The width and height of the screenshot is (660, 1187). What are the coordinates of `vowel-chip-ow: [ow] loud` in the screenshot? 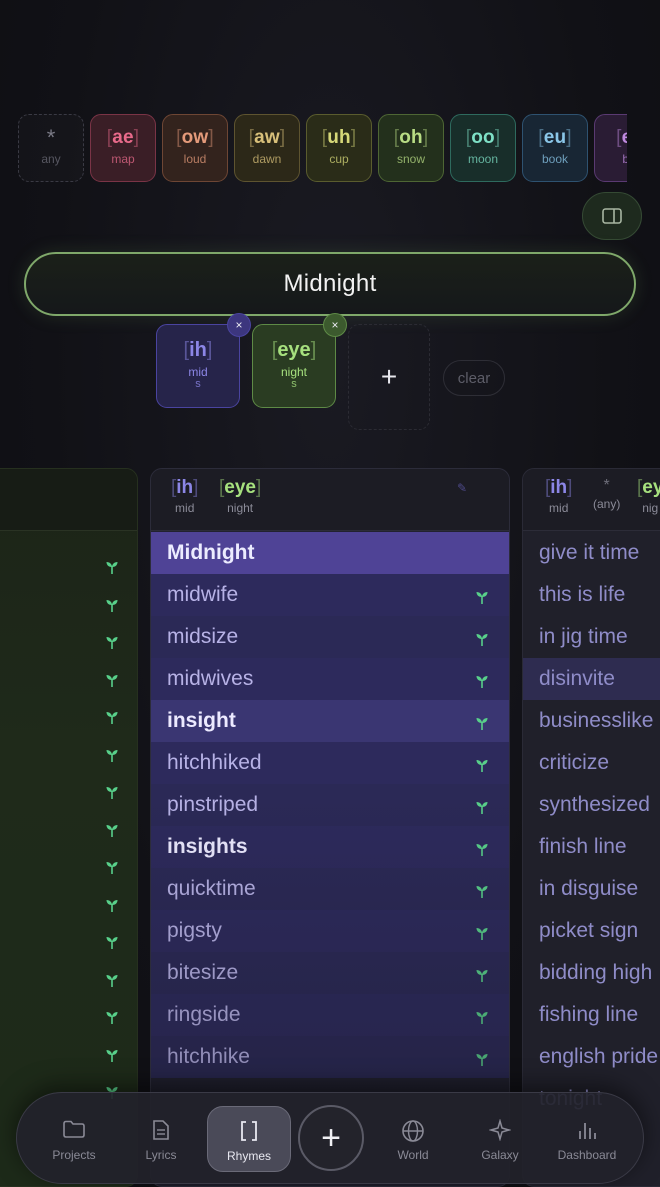 It's located at (195, 148).